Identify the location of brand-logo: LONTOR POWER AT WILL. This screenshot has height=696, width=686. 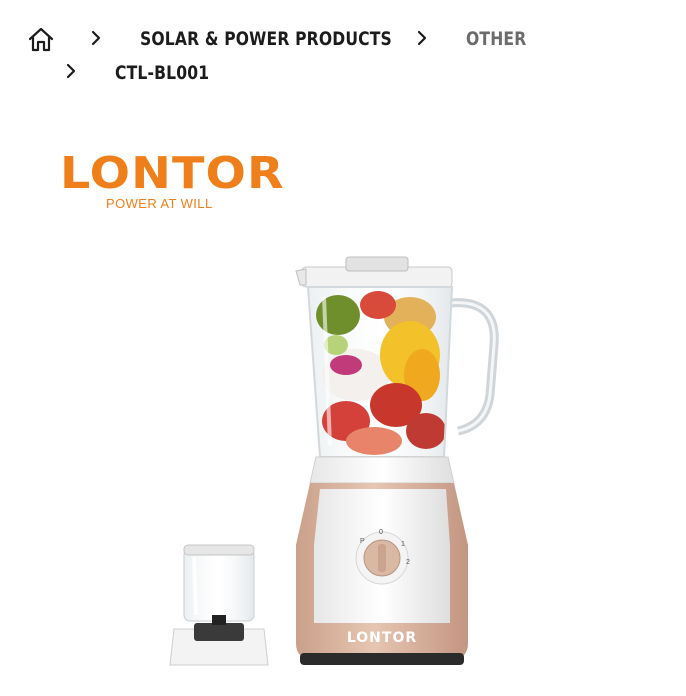
(172, 182).